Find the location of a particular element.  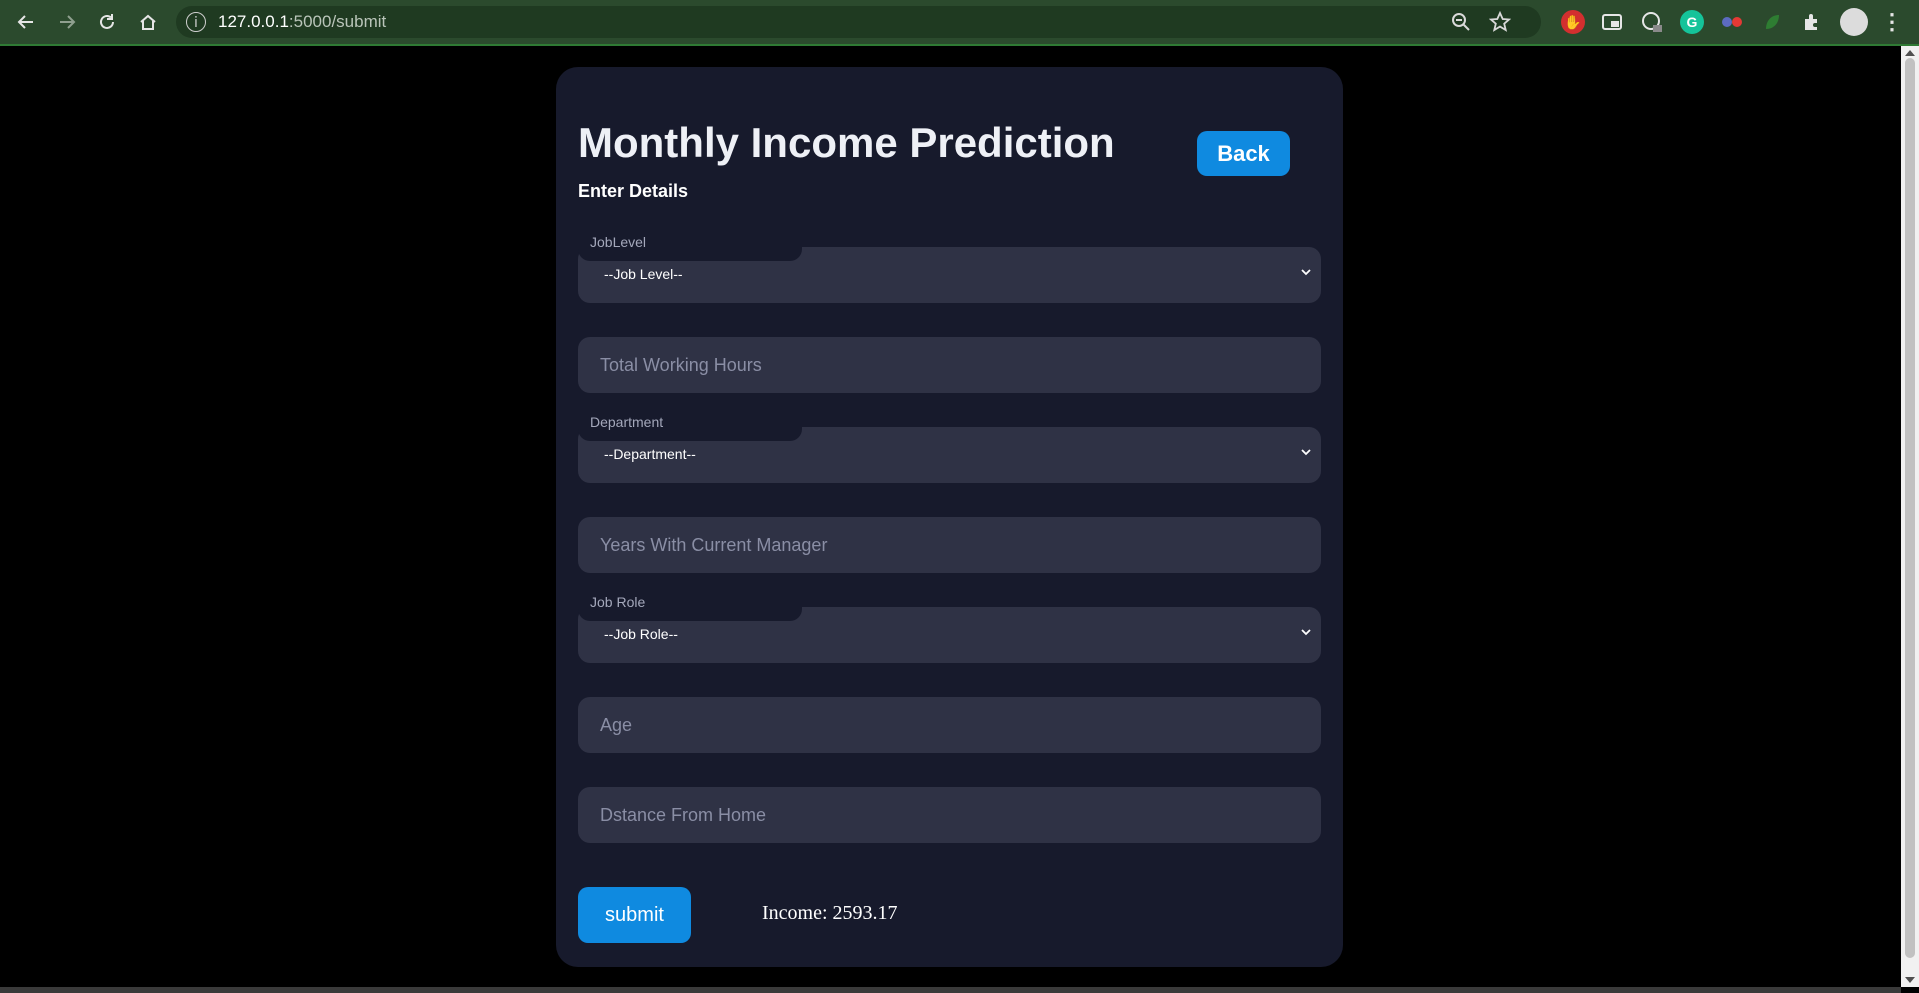

submit-button: submit is located at coordinates (634, 915).